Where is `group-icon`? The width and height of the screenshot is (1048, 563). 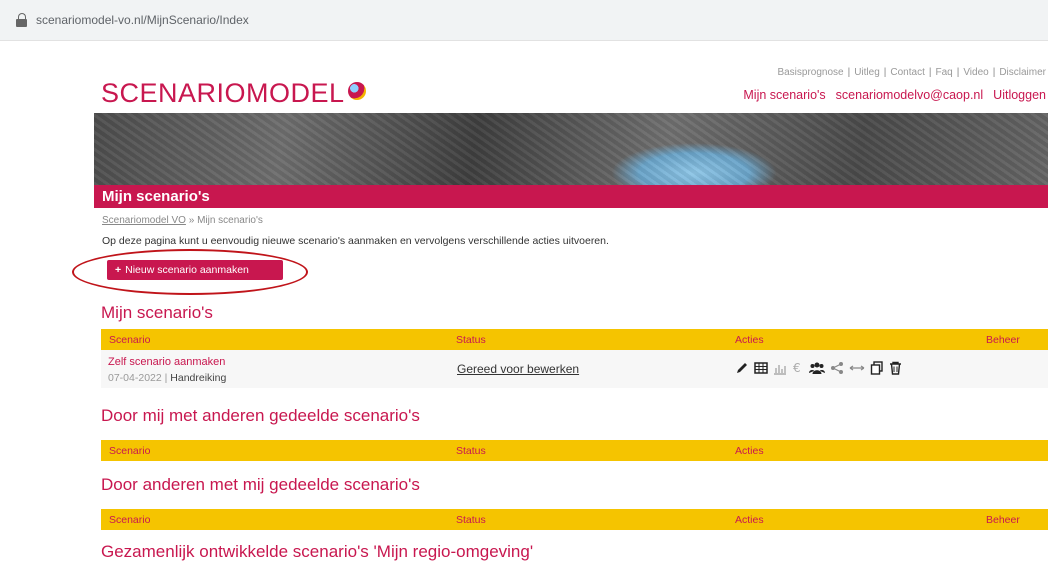
group-icon is located at coordinates (817, 368).